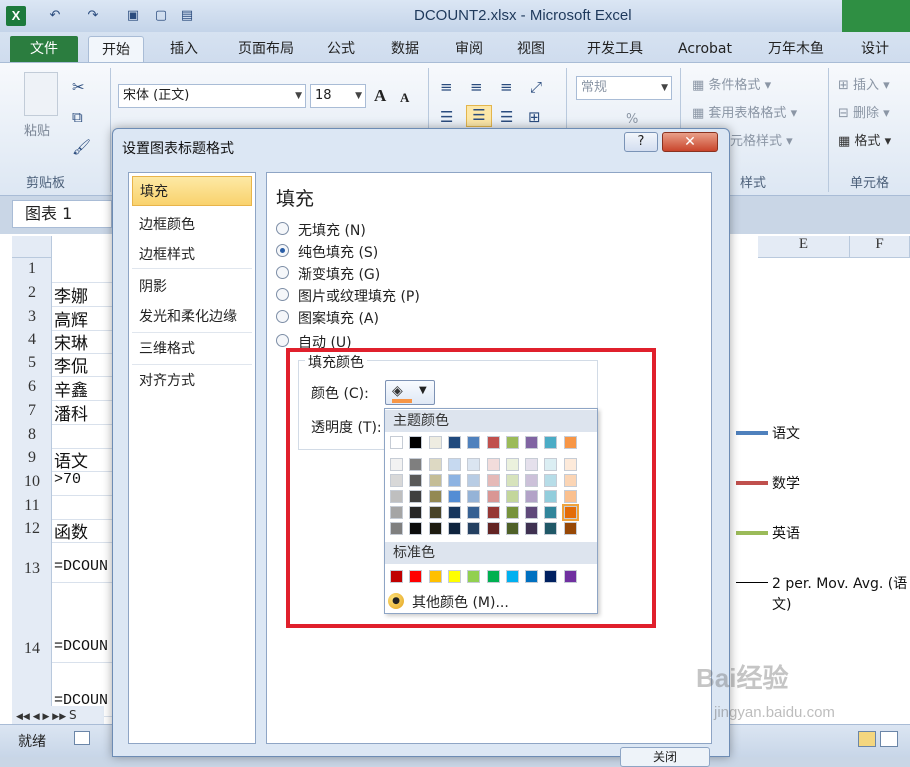 The height and width of the screenshot is (767, 910). Describe the element at coordinates (32, 317) in the screenshot. I see `row-header: 3` at that location.